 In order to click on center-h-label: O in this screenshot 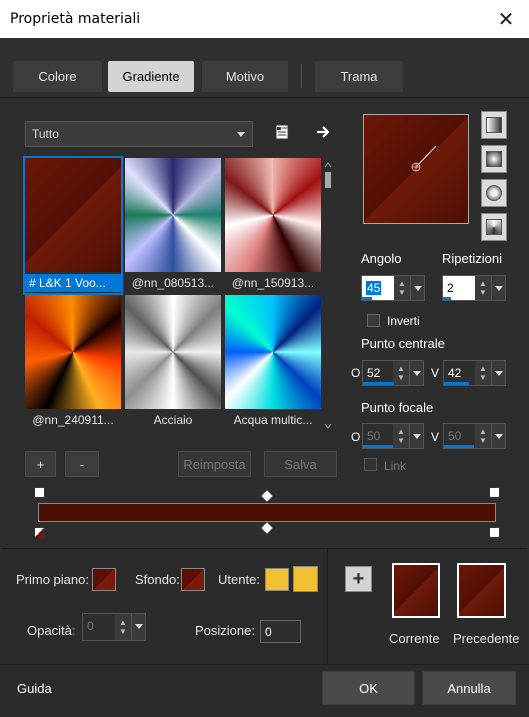, I will do `click(356, 373)`.